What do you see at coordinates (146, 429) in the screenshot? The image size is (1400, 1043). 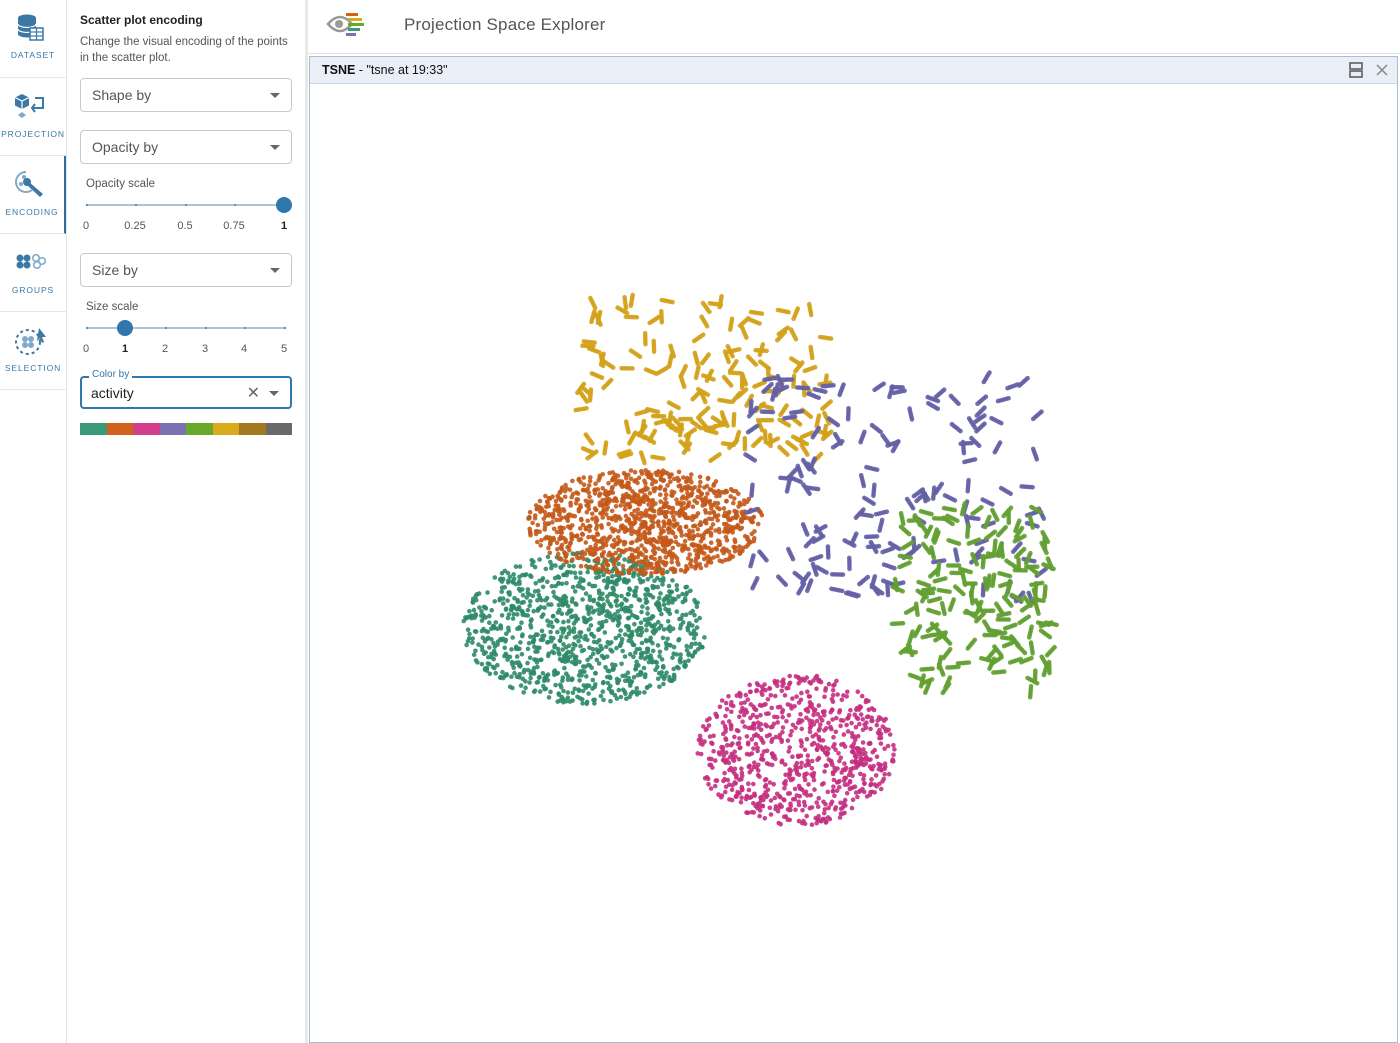 I see `palette-swatch` at bounding box center [146, 429].